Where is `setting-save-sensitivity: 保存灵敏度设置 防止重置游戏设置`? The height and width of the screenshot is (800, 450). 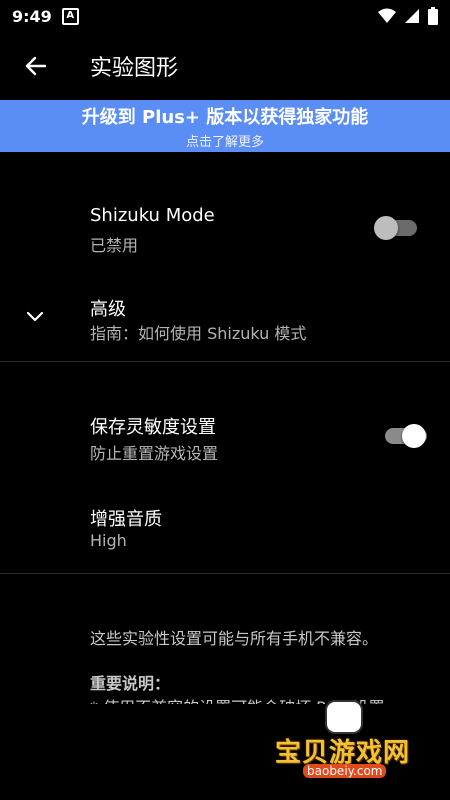
setting-save-sensitivity: 保存灵敏度设置 防止重置游戏设置 is located at coordinates (225, 443).